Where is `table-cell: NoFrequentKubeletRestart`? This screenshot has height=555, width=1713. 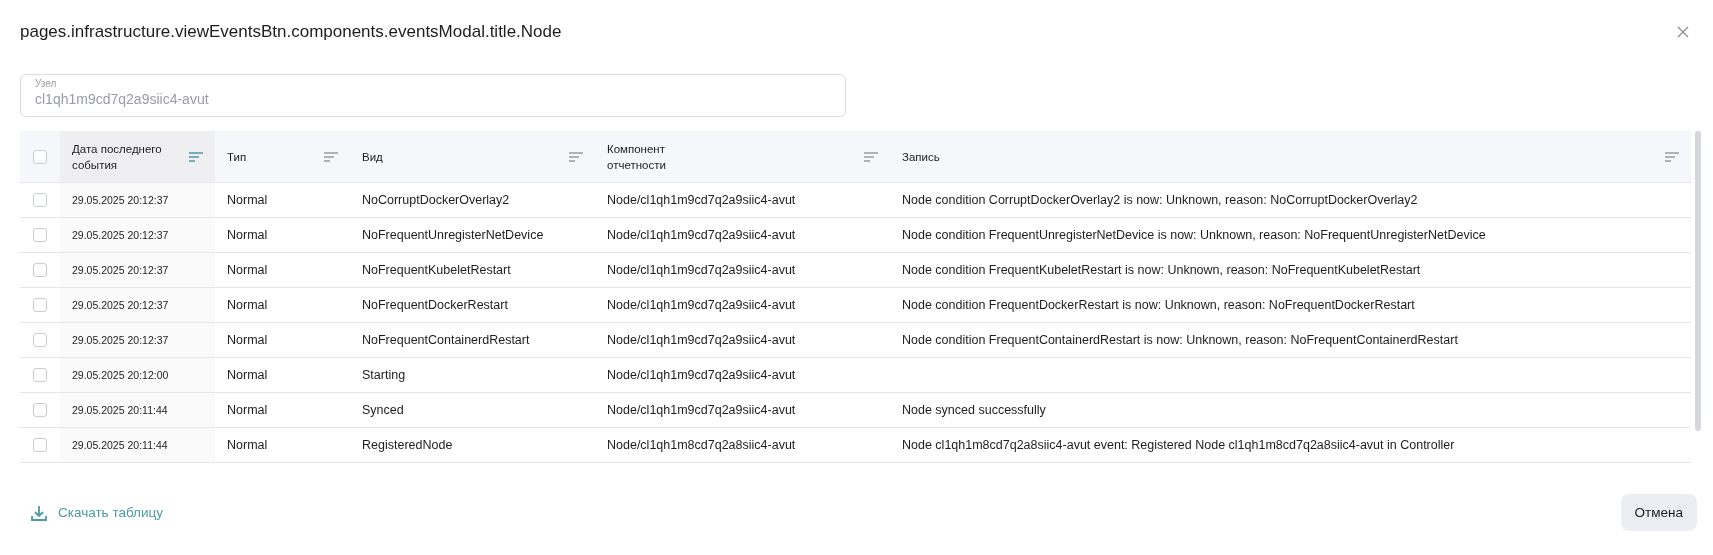
table-cell: NoFrequentKubeletRestart is located at coordinates (436, 270).